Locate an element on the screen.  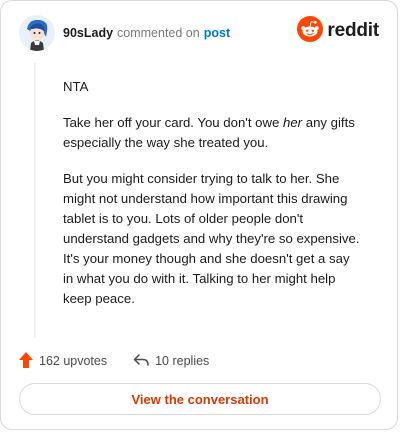
reply-count: 10 replies is located at coordinates (182, 361).